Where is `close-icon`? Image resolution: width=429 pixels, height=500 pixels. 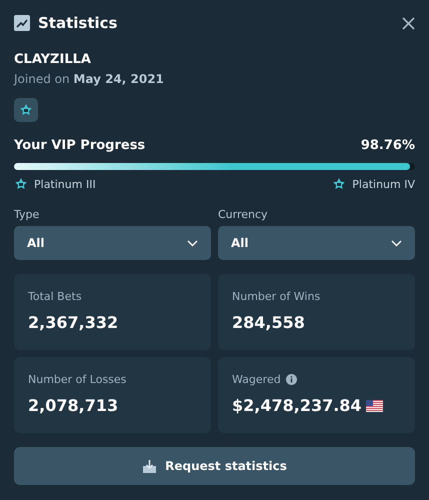
close-icon is located at coordinates (408, 23).